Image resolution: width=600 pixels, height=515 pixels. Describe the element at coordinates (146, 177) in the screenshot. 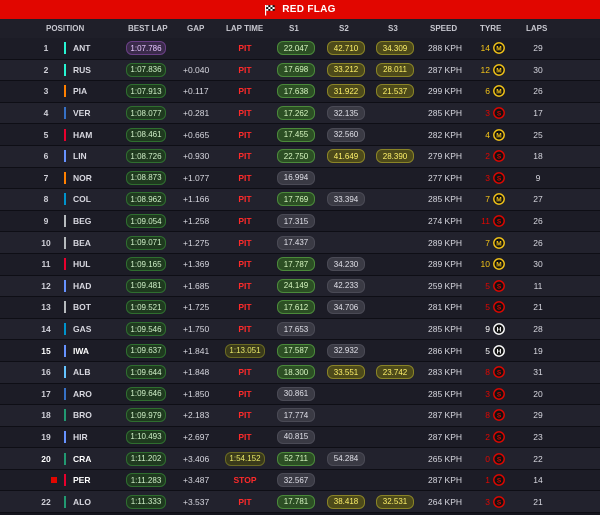

I see `best-lap: 1:08.873` at that location.